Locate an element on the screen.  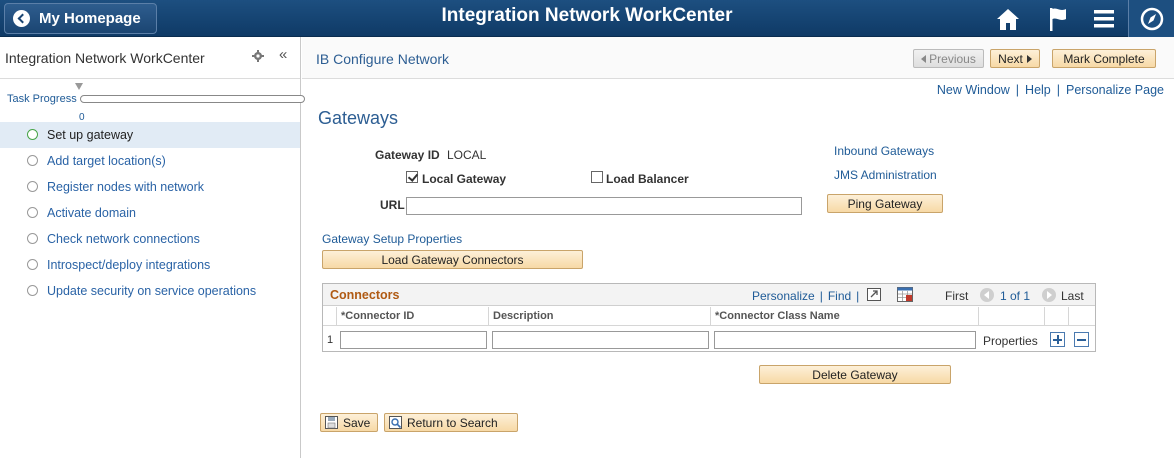
return-to-search-label: Return to Search is located at coordinates (452, 422).